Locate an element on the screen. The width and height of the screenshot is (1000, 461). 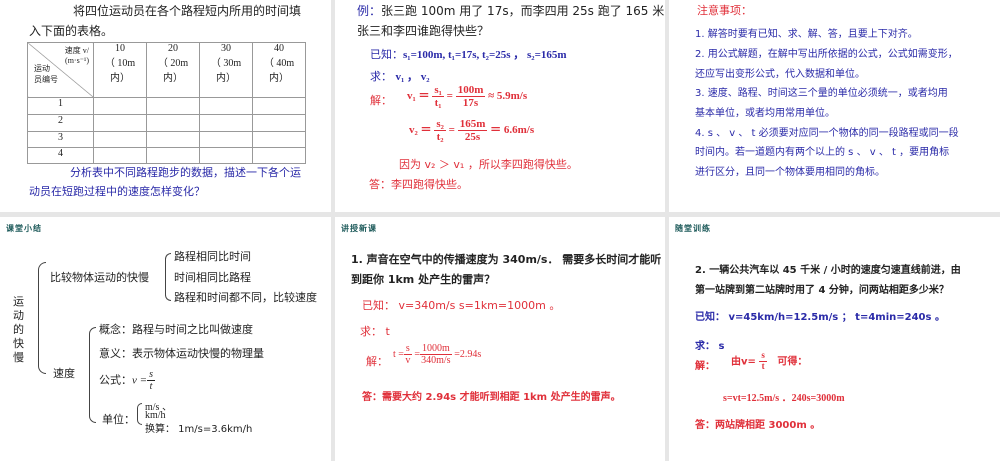
question-line2: 动员在短跑过程中的速度怎样变化？ is located at coordinates (117, 191).